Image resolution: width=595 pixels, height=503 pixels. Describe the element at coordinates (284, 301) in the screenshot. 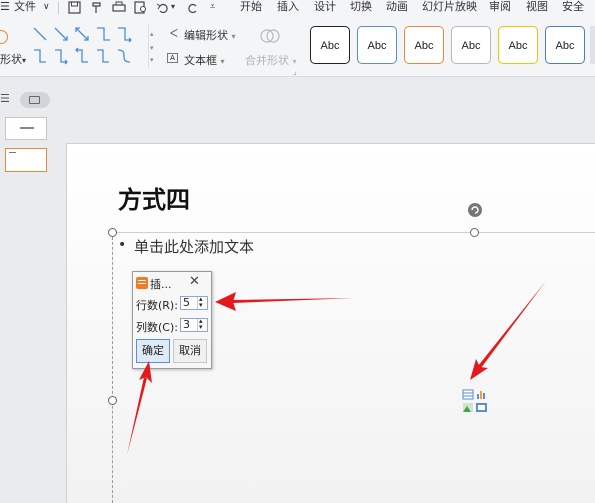

I see `annotation-arrow-rows` at that location.